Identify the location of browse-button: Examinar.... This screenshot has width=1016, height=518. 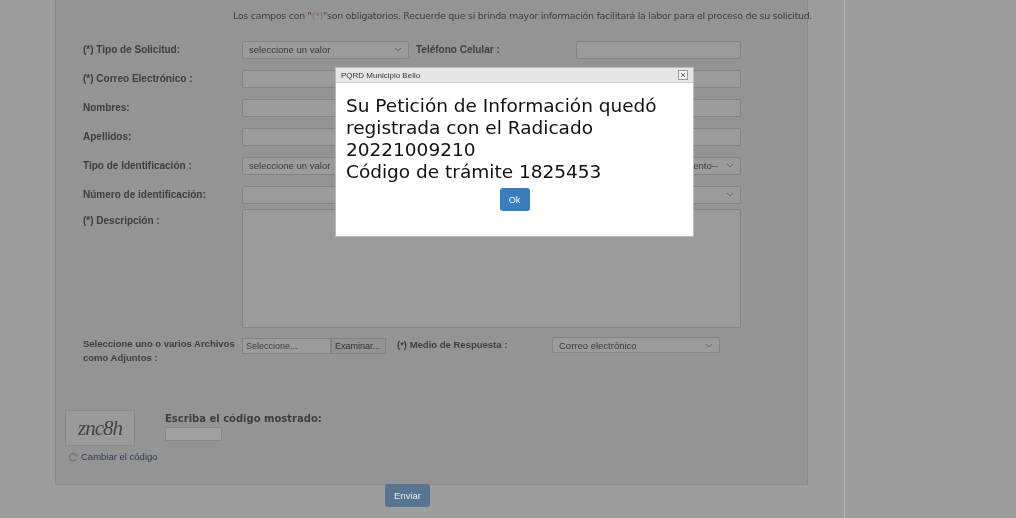
(358, 346).